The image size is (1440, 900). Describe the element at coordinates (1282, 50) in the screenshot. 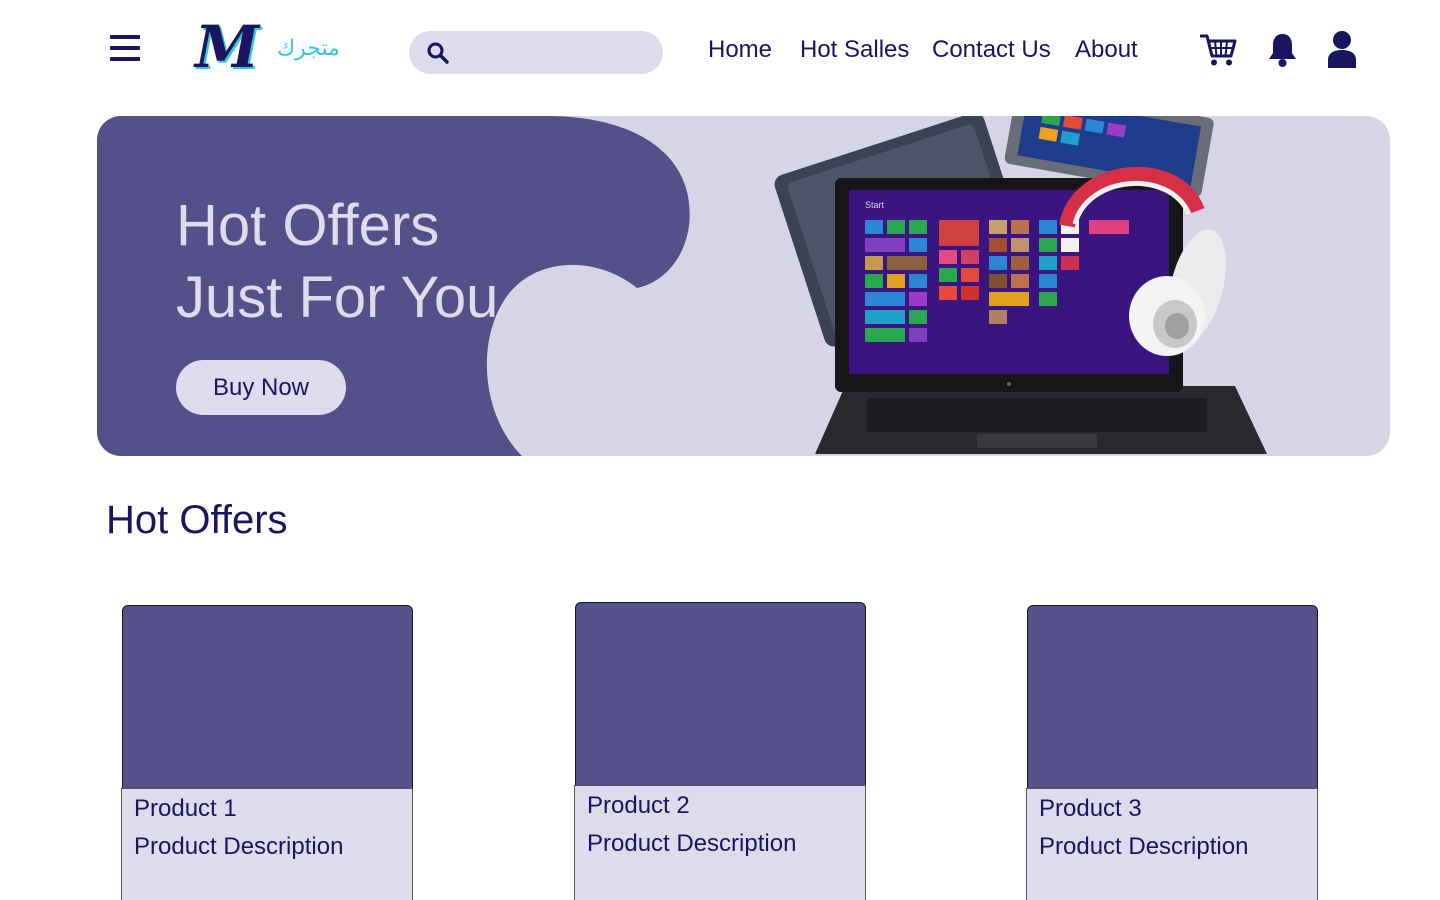

I see `bell-icon` at that location.